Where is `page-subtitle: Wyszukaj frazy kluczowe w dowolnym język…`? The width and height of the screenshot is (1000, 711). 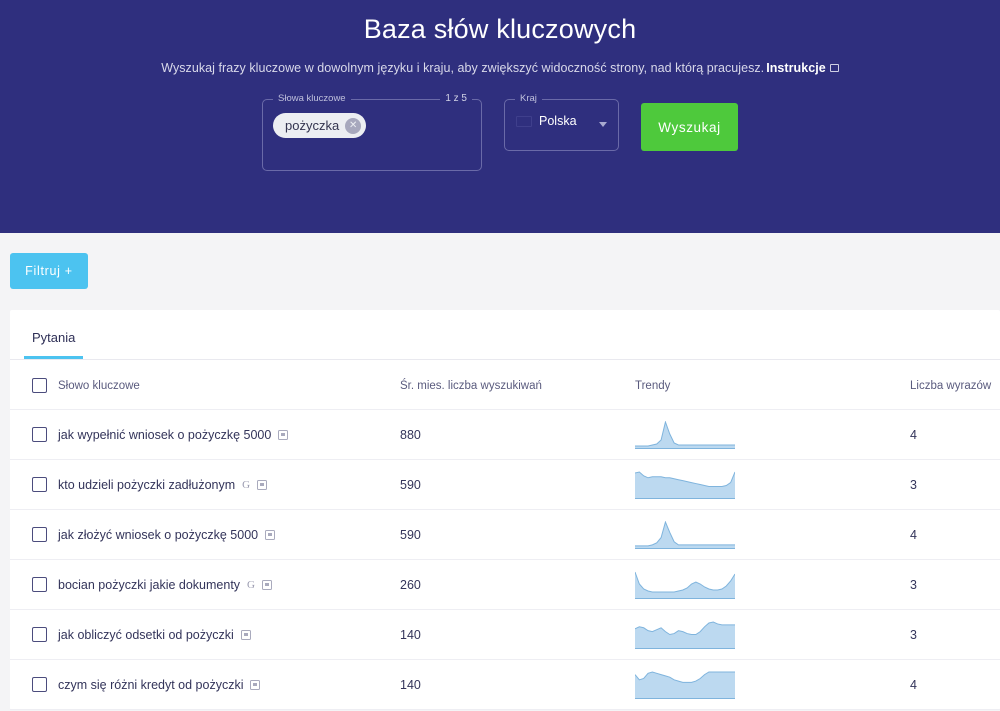
page-subtitle: Wyszukaj frazy kluczowe w dowolnym język… is located at coordinates (500, 68).